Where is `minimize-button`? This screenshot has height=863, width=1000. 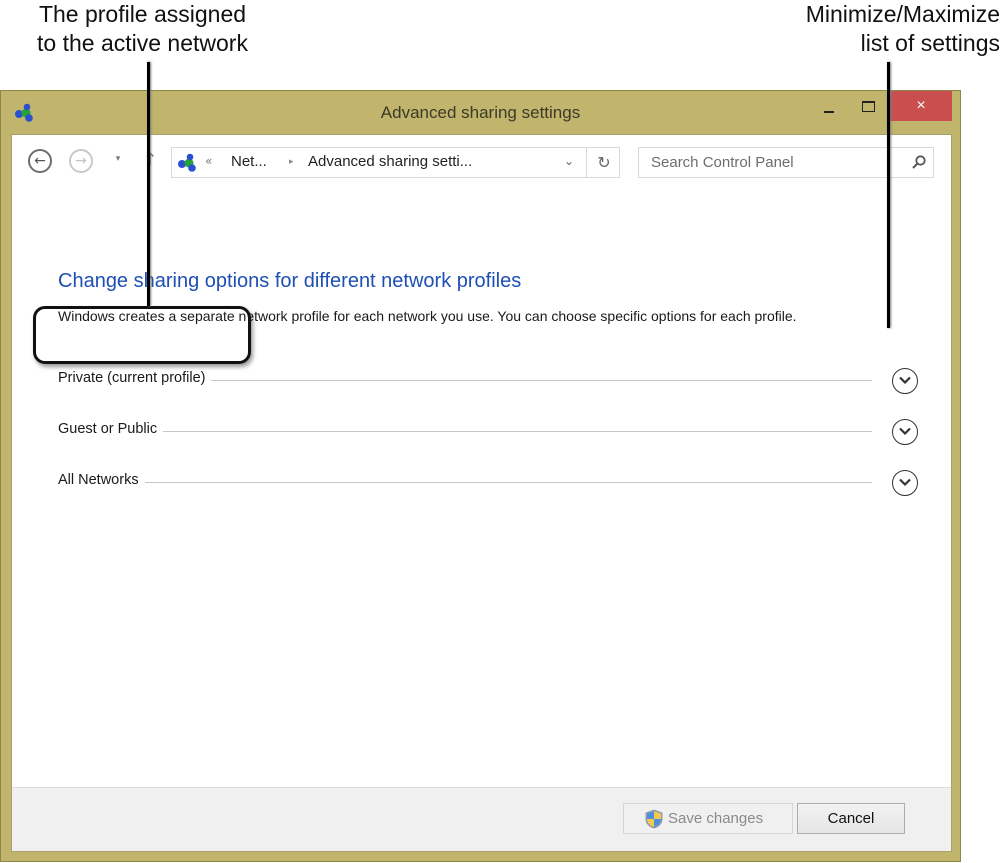 minimize-button is located at coordinates (829, 108).